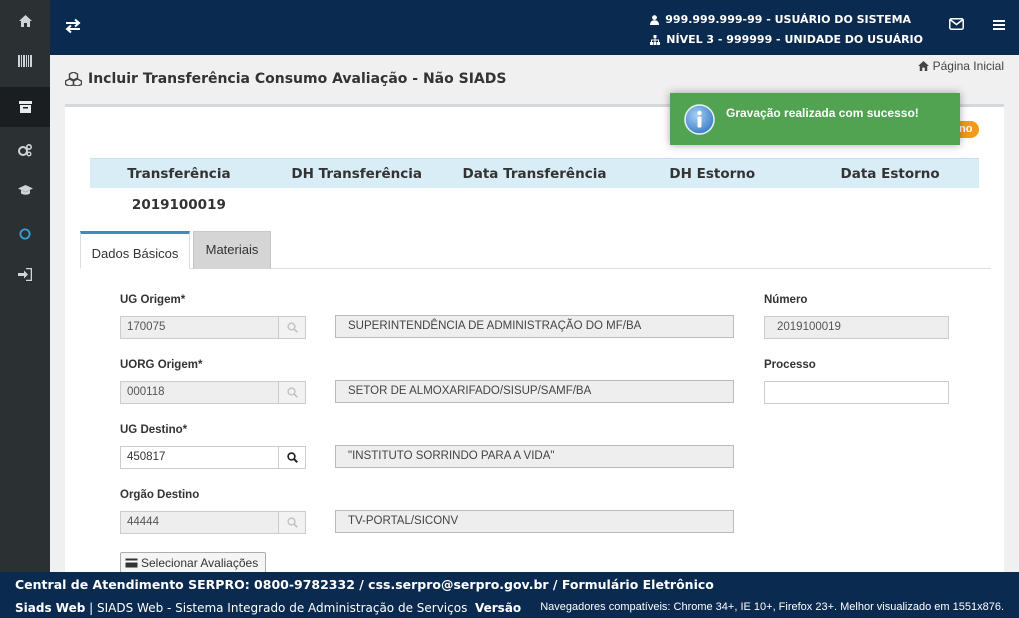 The height and width of the screenshot is (618, 1019). I want to click on sidebar, so click(25, 286).